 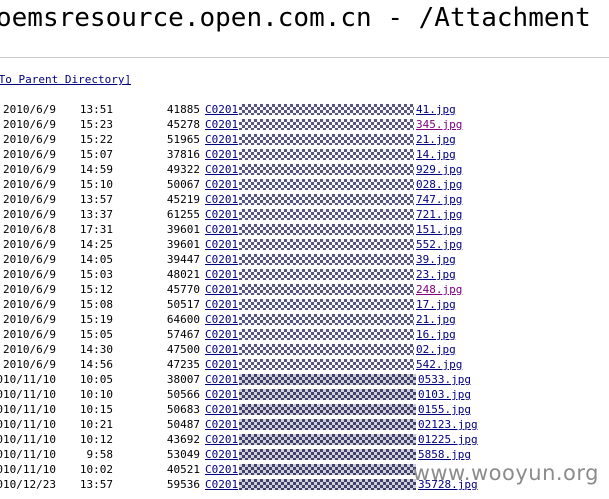 I want to click on file-time: 13:37, so click(x=96, y=214).